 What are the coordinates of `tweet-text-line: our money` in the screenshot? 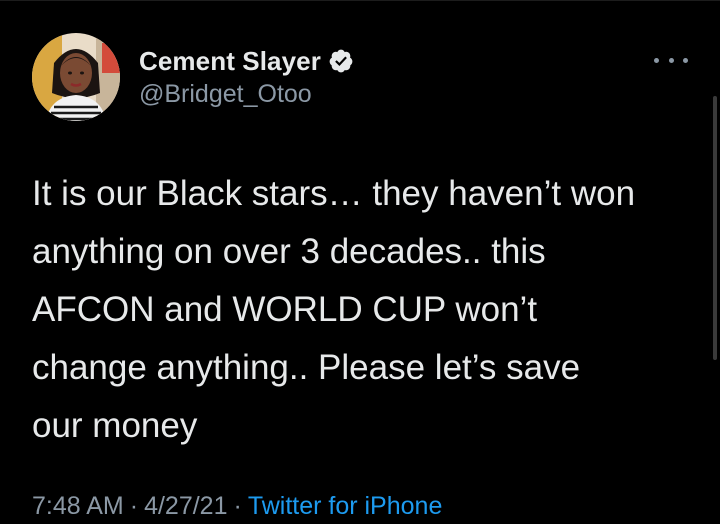 It's located at (115, 425).